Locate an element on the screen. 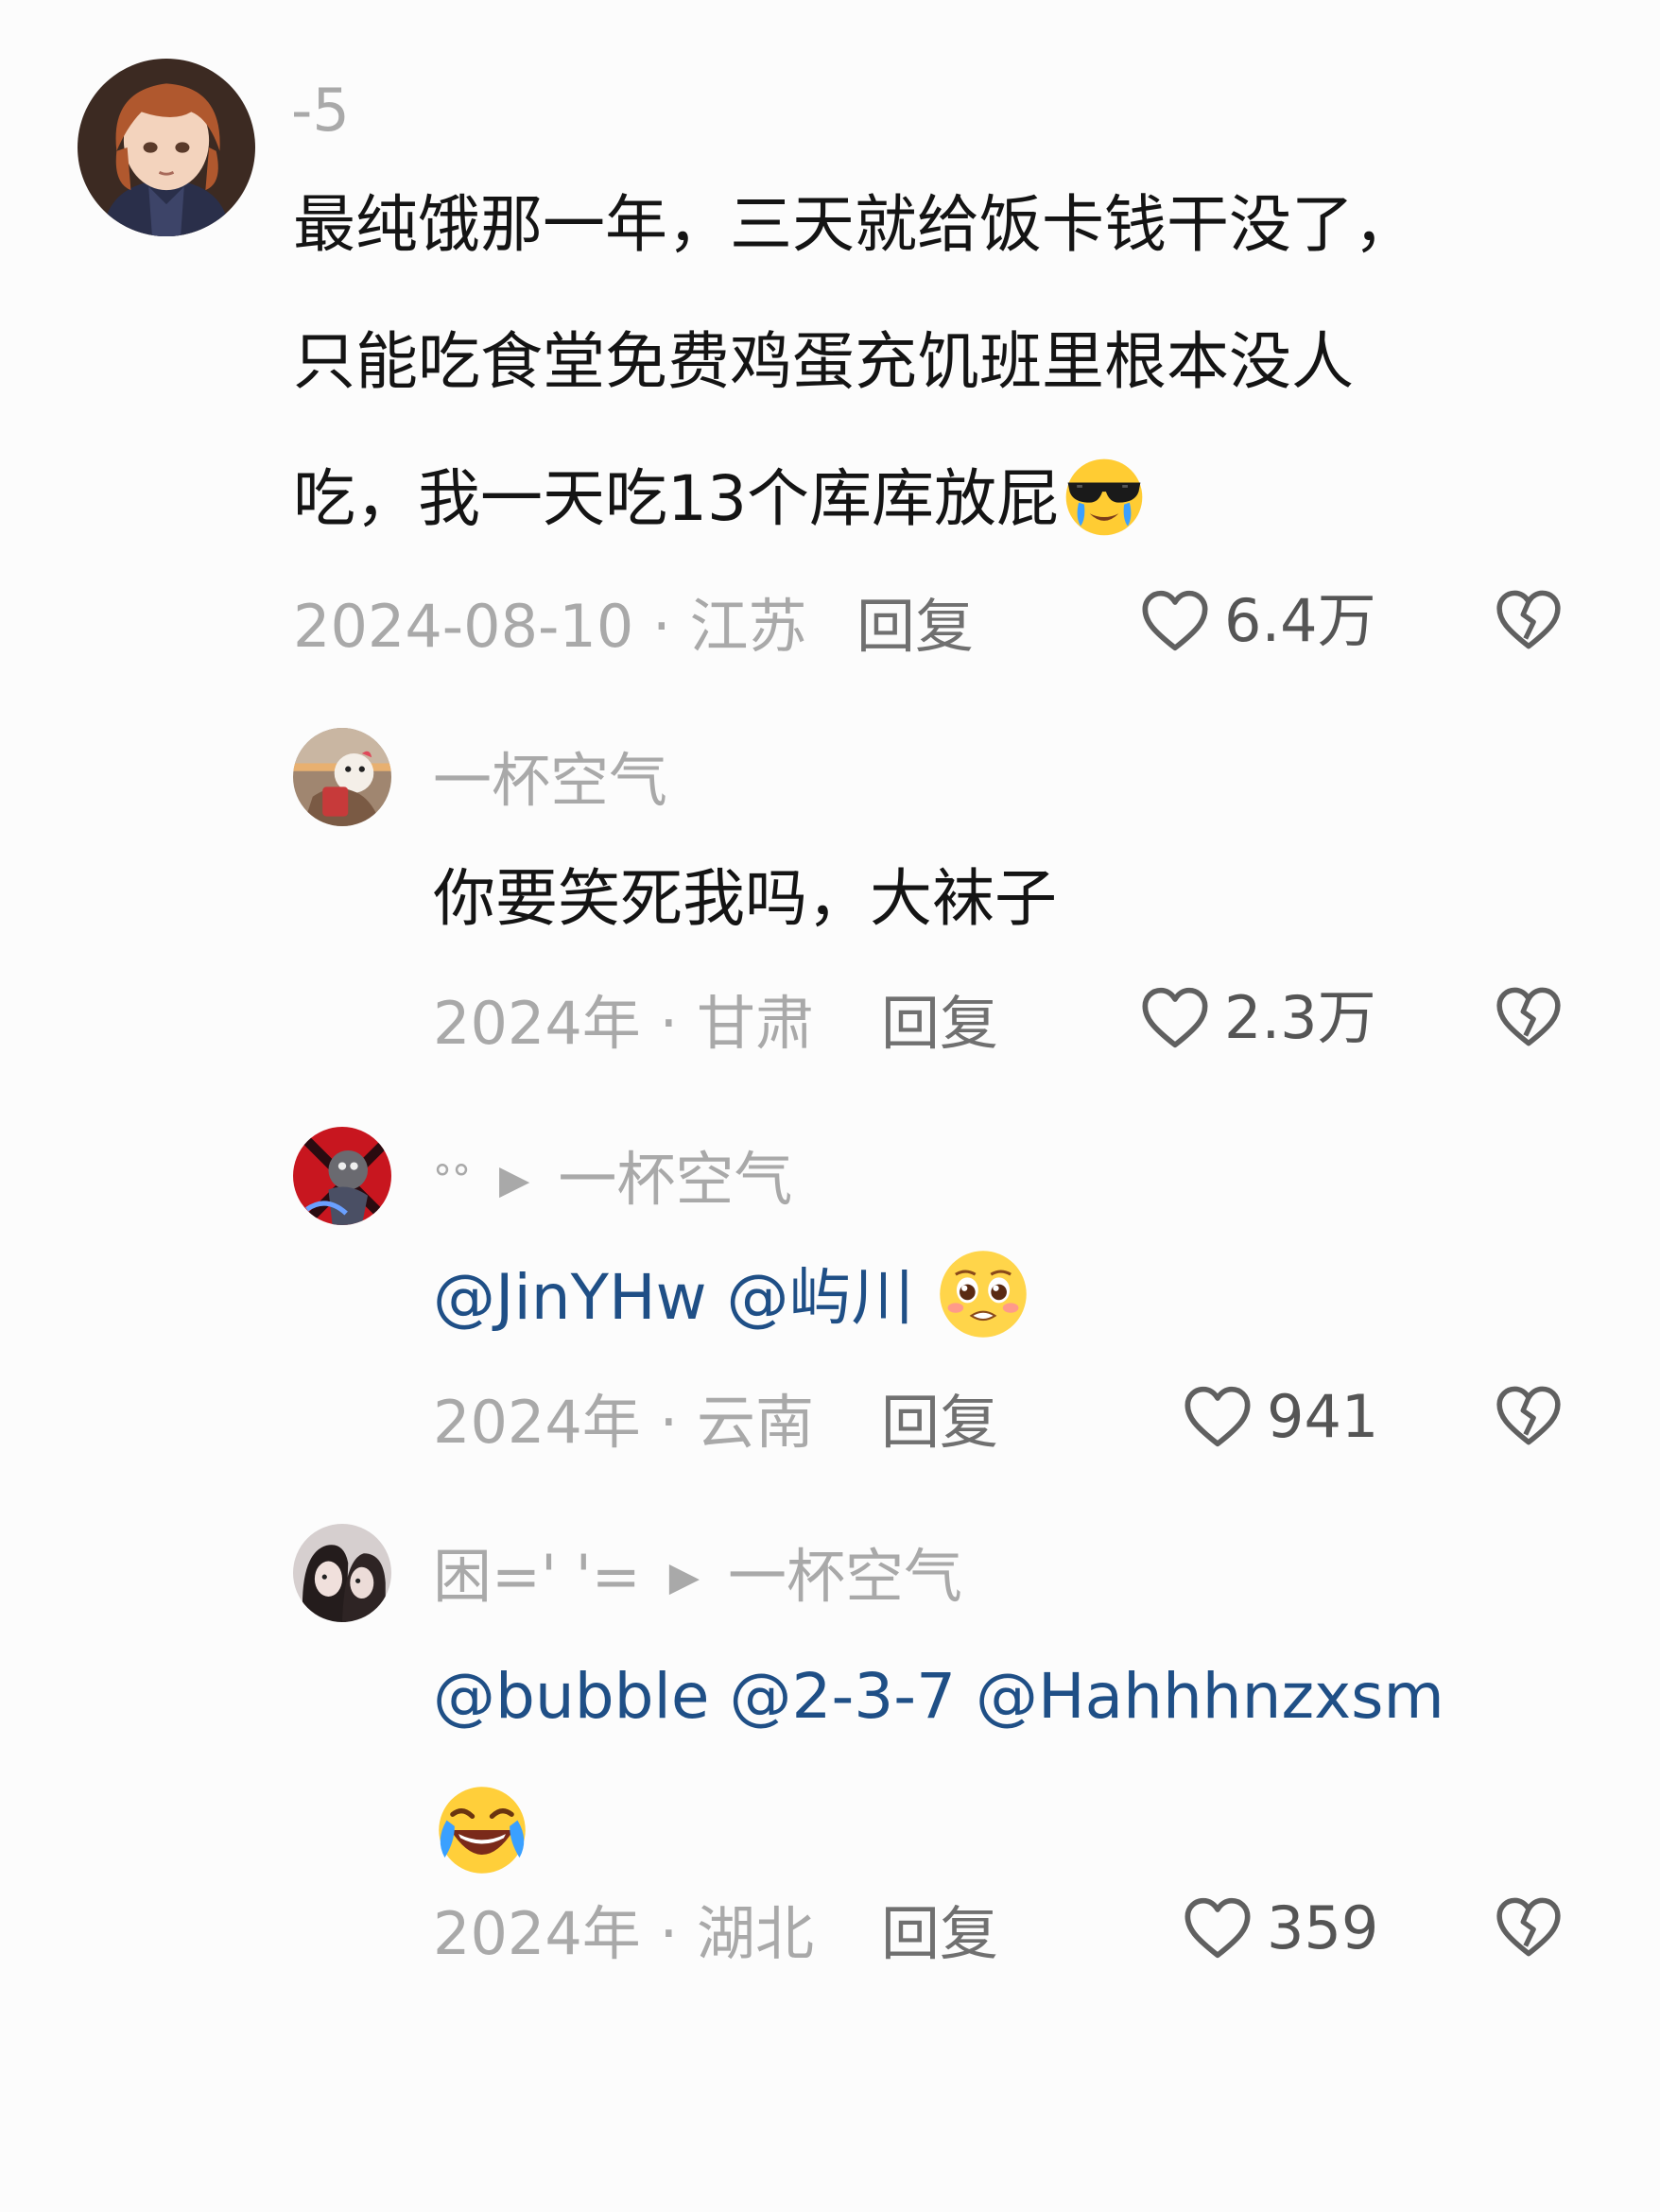  comment-meta: 2024-08-10 · 江苏 is located at coordinates (550, 626).